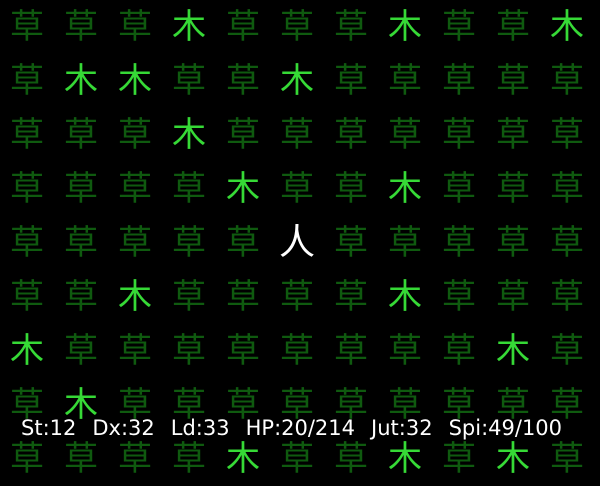  What do you see at coordinates (49, 427) in the screenshot?
I see `stat-strength: St:12` at bounding box center [49, 427].